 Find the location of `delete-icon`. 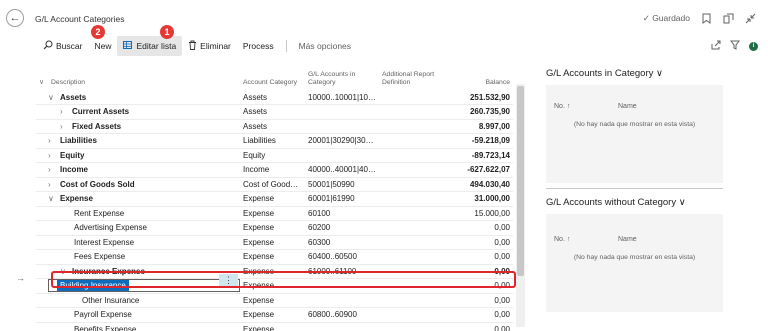

delete-icon is located at coordinates (192, 46).